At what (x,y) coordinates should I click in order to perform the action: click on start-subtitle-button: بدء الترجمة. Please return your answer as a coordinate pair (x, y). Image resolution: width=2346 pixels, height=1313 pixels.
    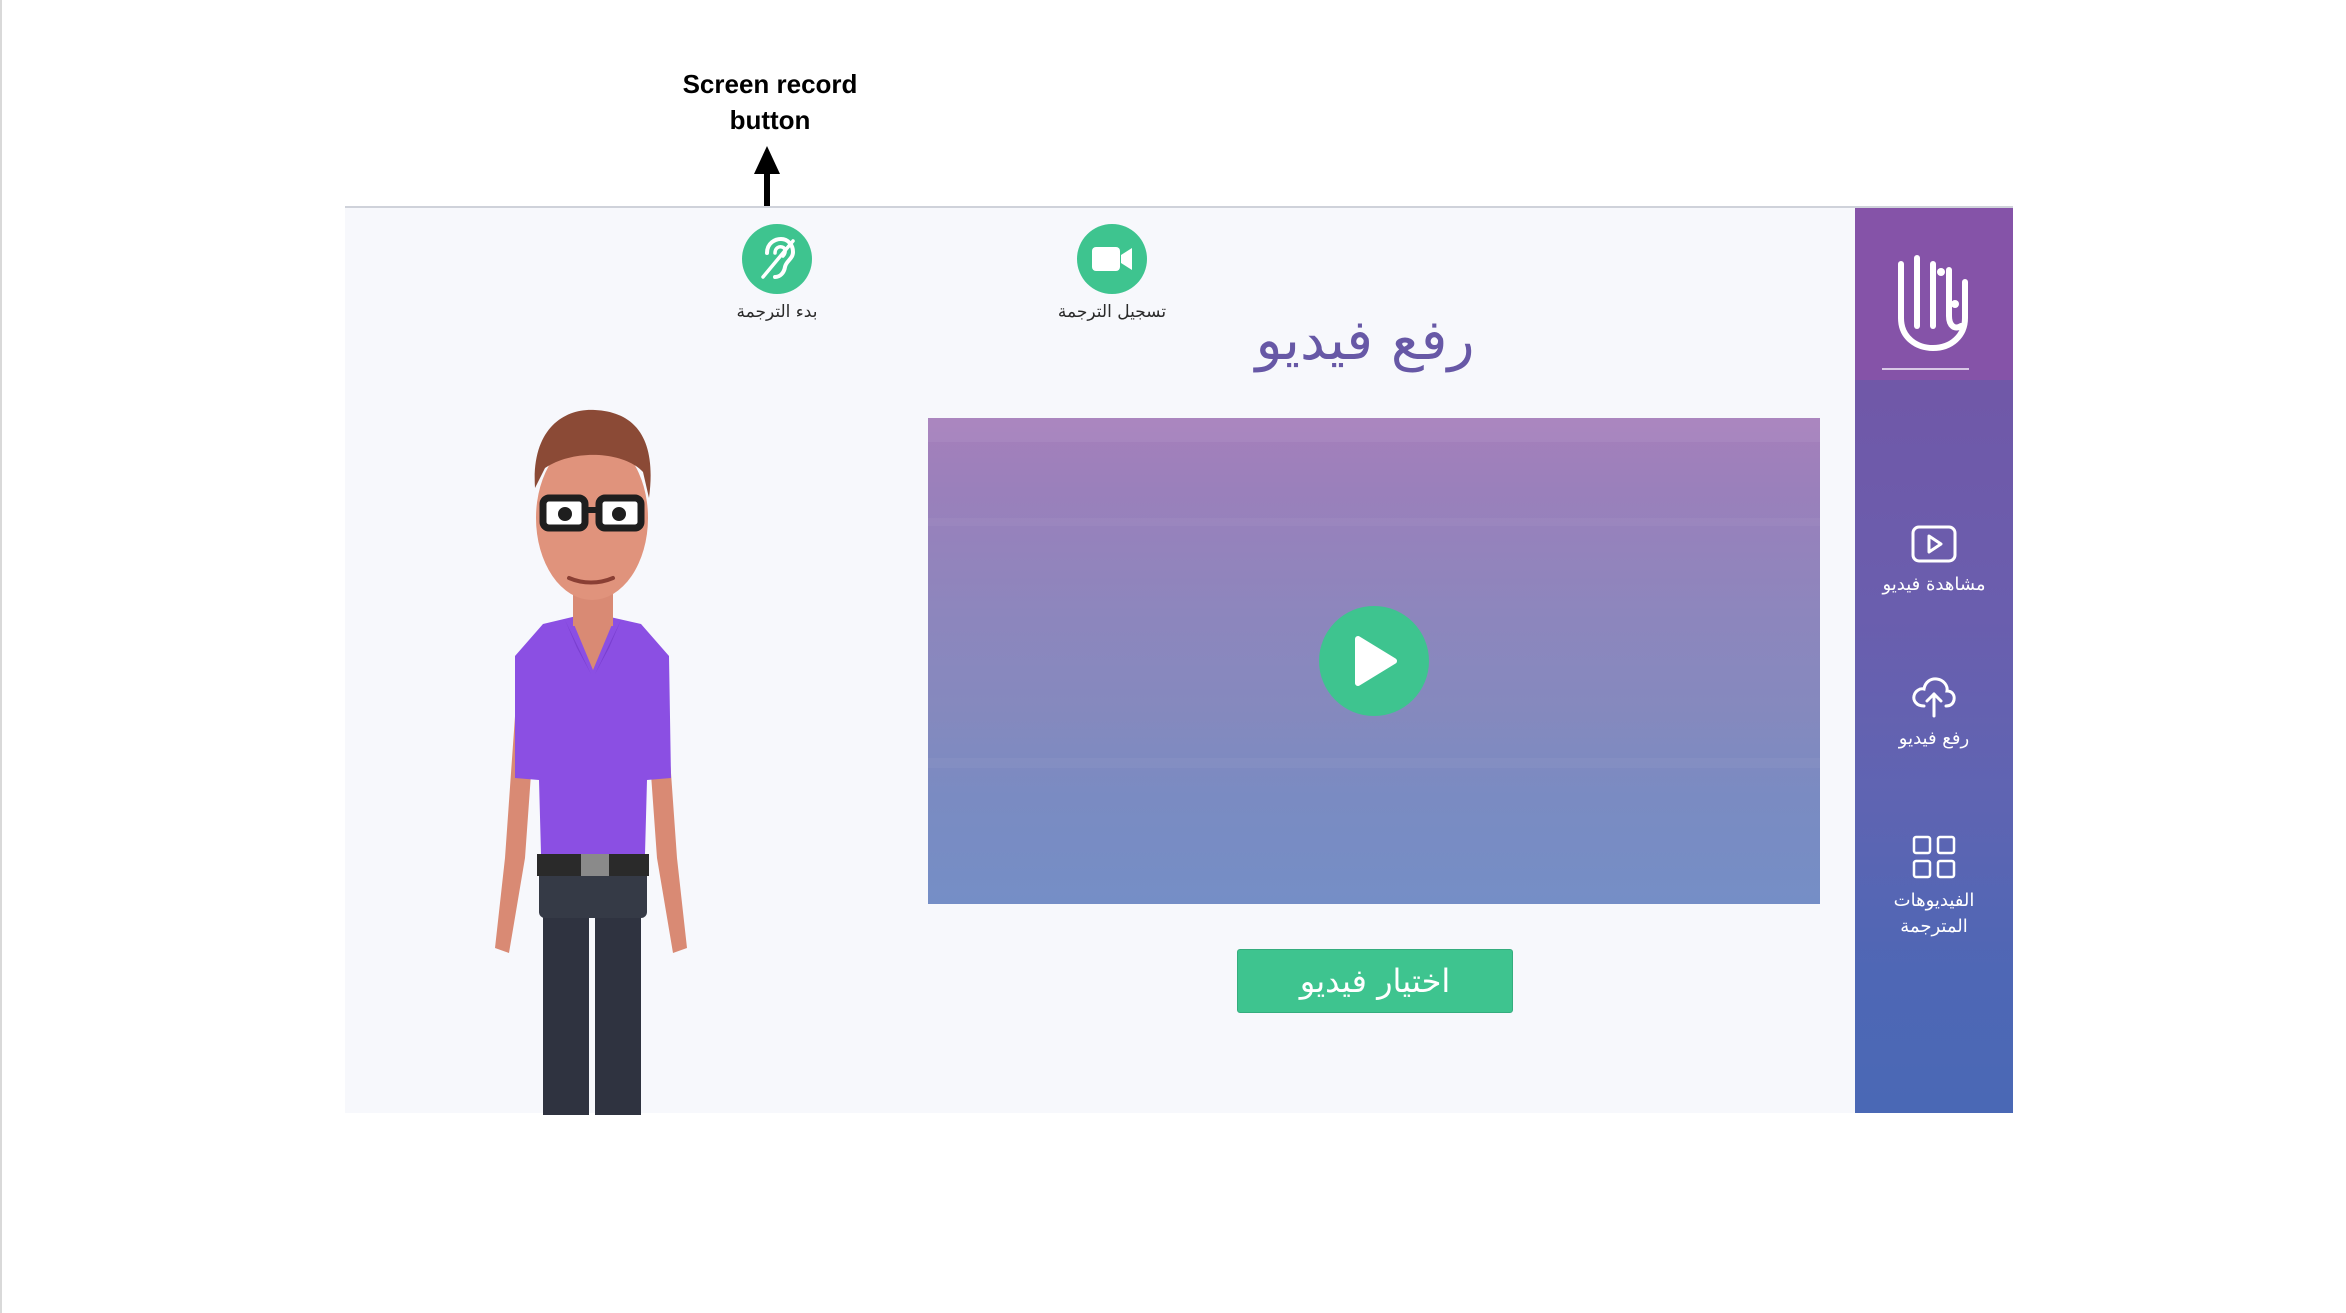
    Looking at the image, I should click on (777, 273).